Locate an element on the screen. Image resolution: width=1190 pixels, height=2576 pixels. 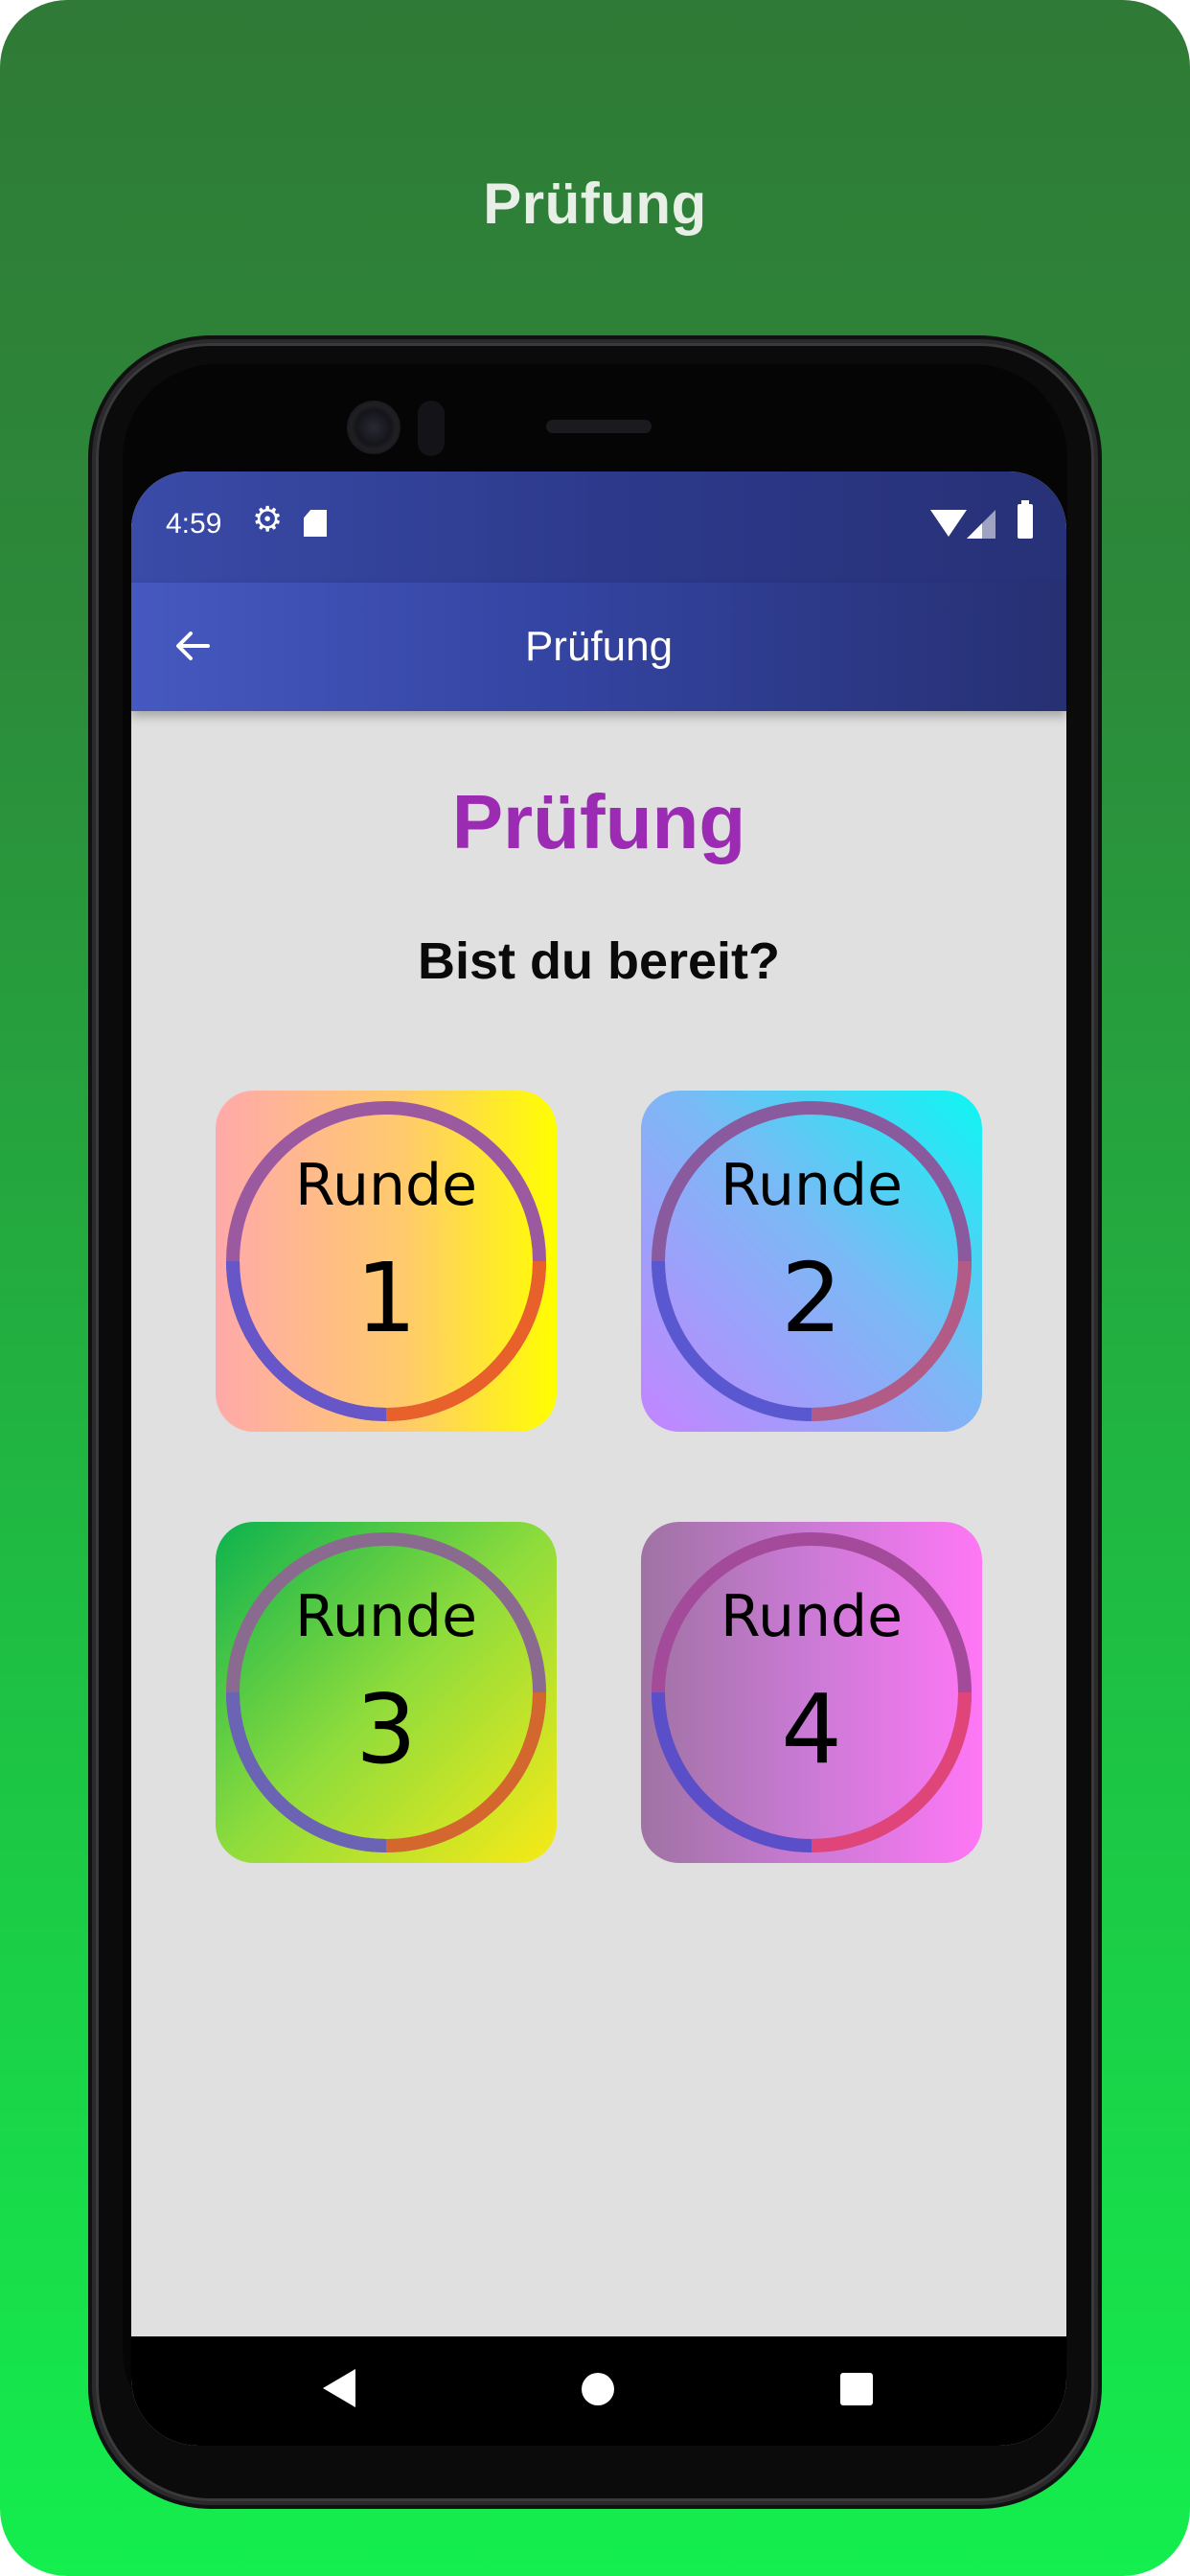
wifi-icon is located at coordinates (949, 523).